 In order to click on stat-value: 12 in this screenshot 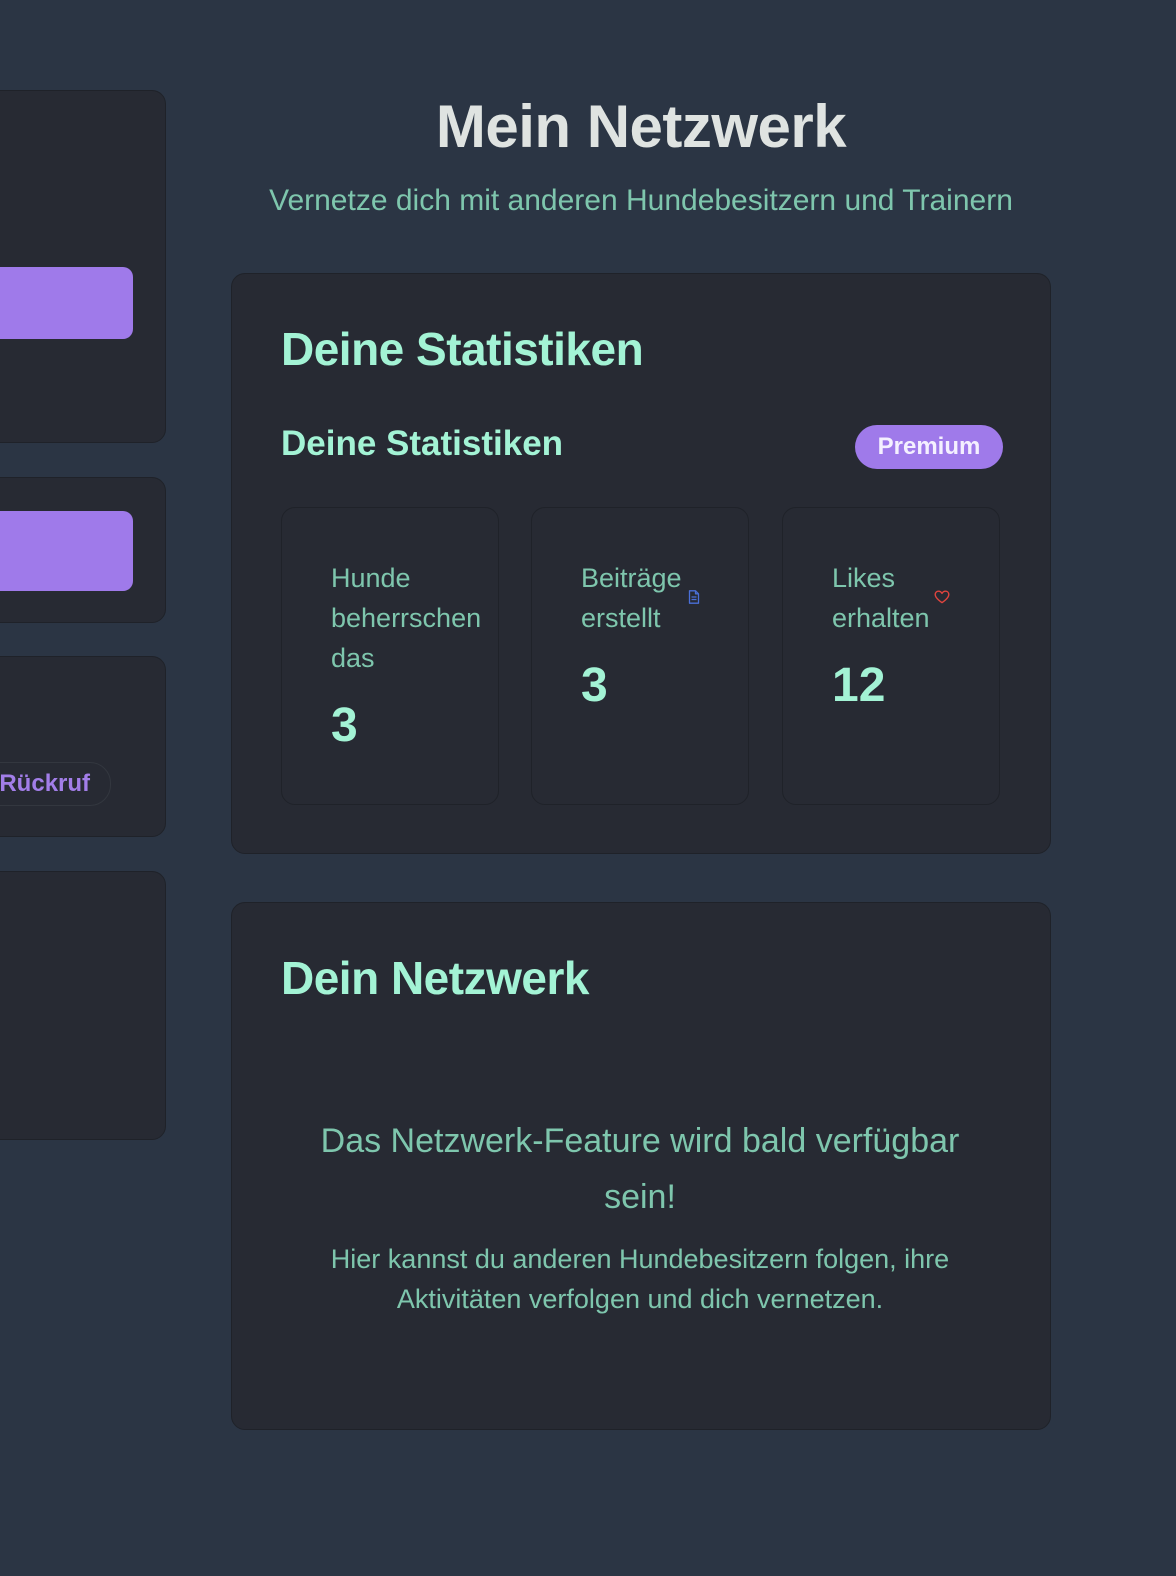, I will do `click(859, 685)`.